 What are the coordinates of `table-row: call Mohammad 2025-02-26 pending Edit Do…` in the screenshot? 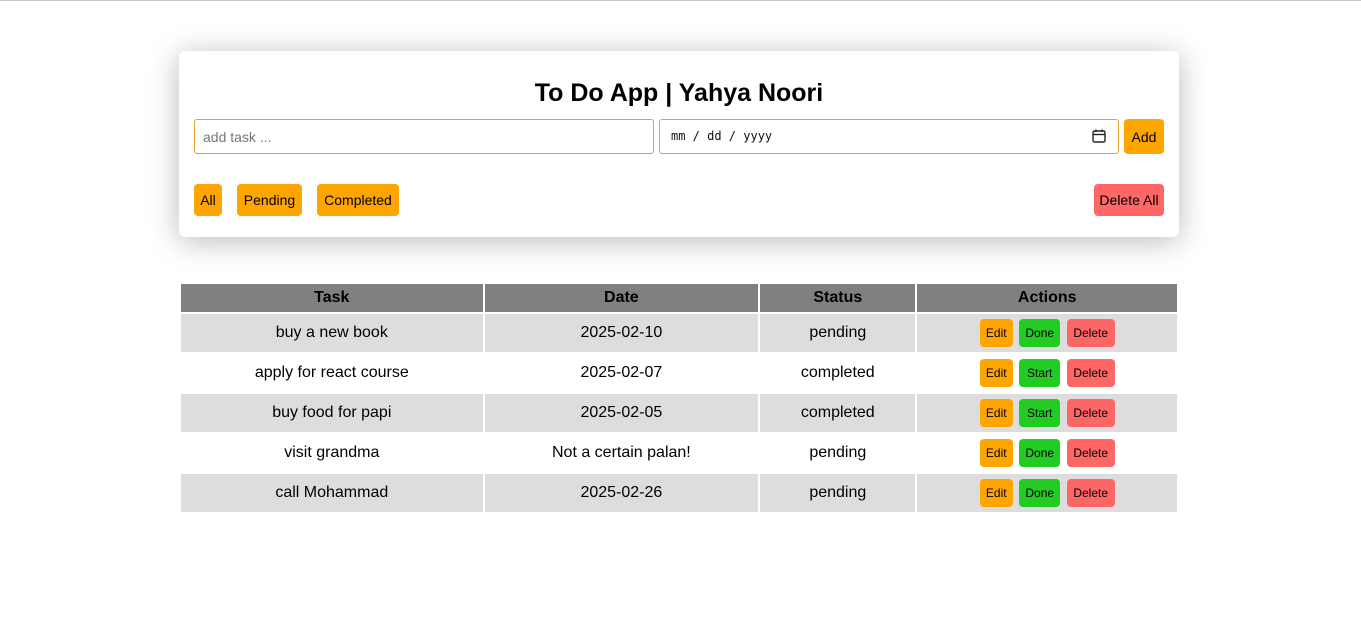 It's located at (679, 493).